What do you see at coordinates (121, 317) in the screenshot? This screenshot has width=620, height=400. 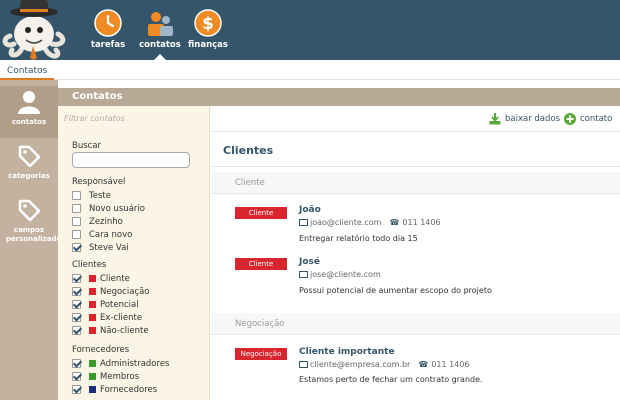 I see `checkbox-label: Ex-cliente` at bounding box center [121, 317].